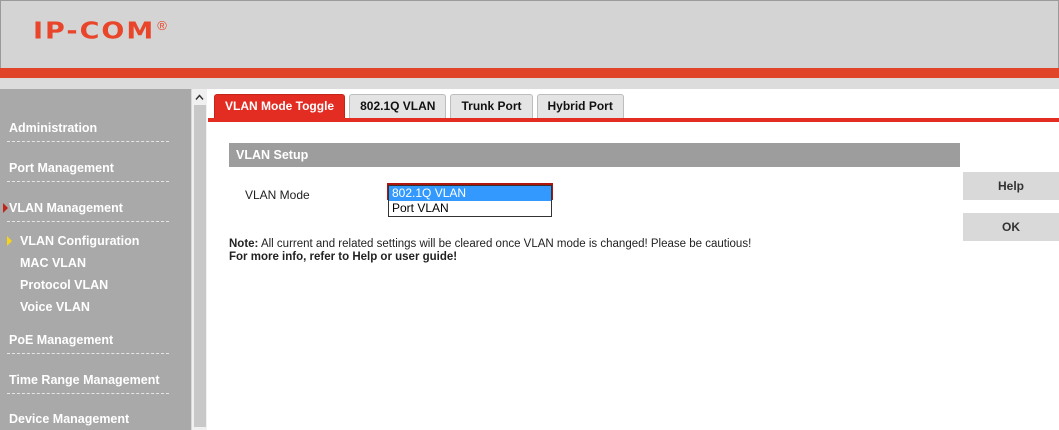 The width and height of the screenshot is (1059, 430). Describe the element at coordinates (61, 168) in the screenshot. I see `sidebar-section-label: Port Management` at that location.